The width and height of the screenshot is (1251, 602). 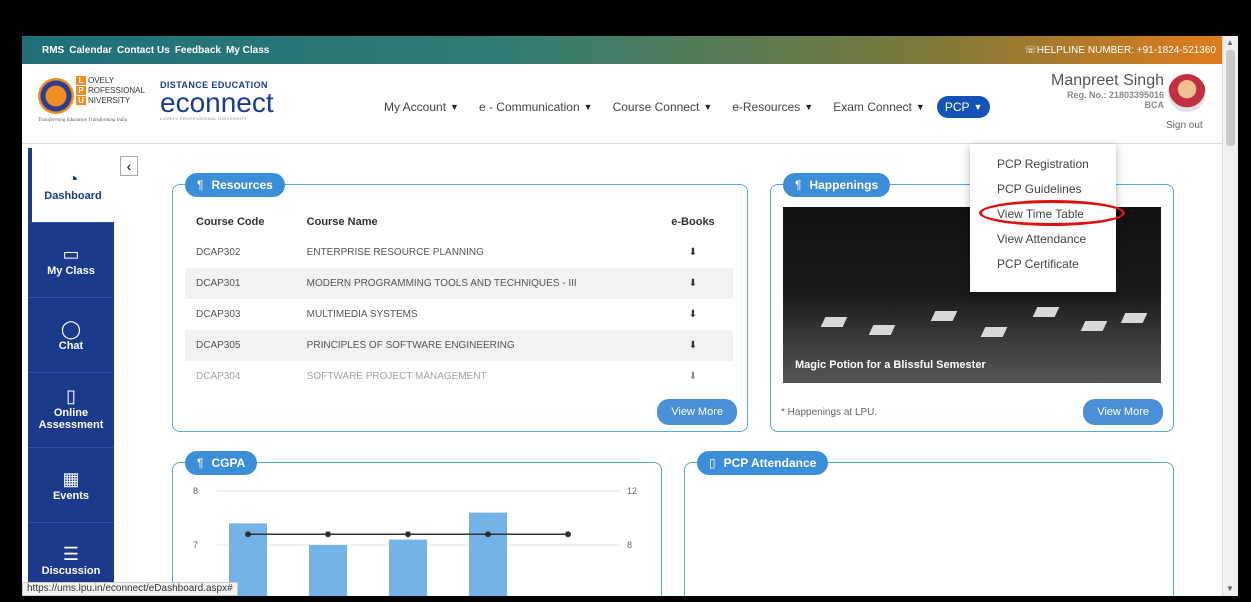 I want to click on happenings-view-more-button: View More, so click(x=1123, y=412).